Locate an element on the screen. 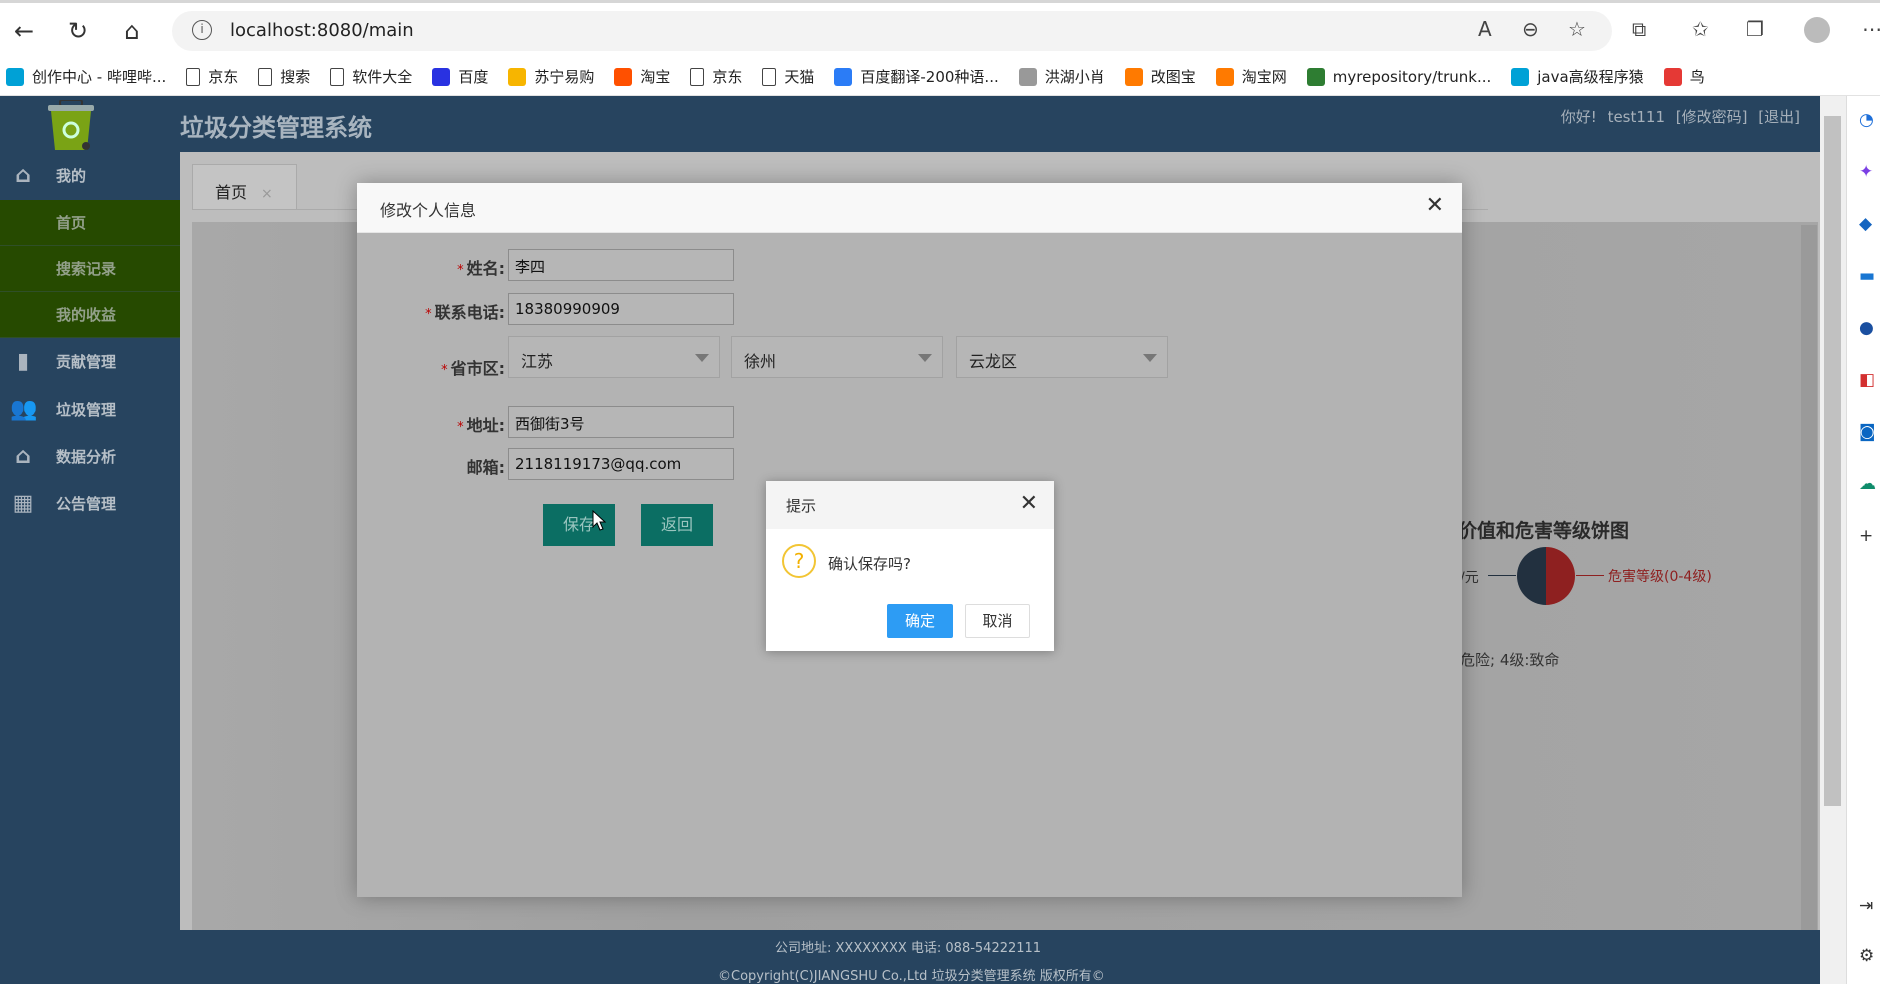 The width and height of the screenshot is (1880, 984). extensions-icon: ⧉ is located at coordinates (1639, 29).